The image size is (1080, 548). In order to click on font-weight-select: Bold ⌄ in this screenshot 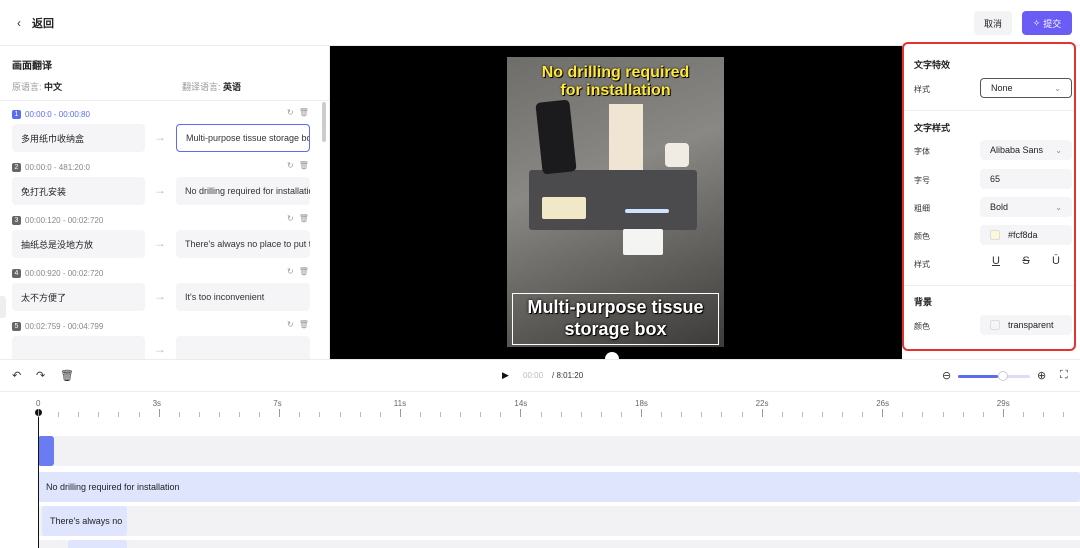, I will do `click(1026, 207)`.